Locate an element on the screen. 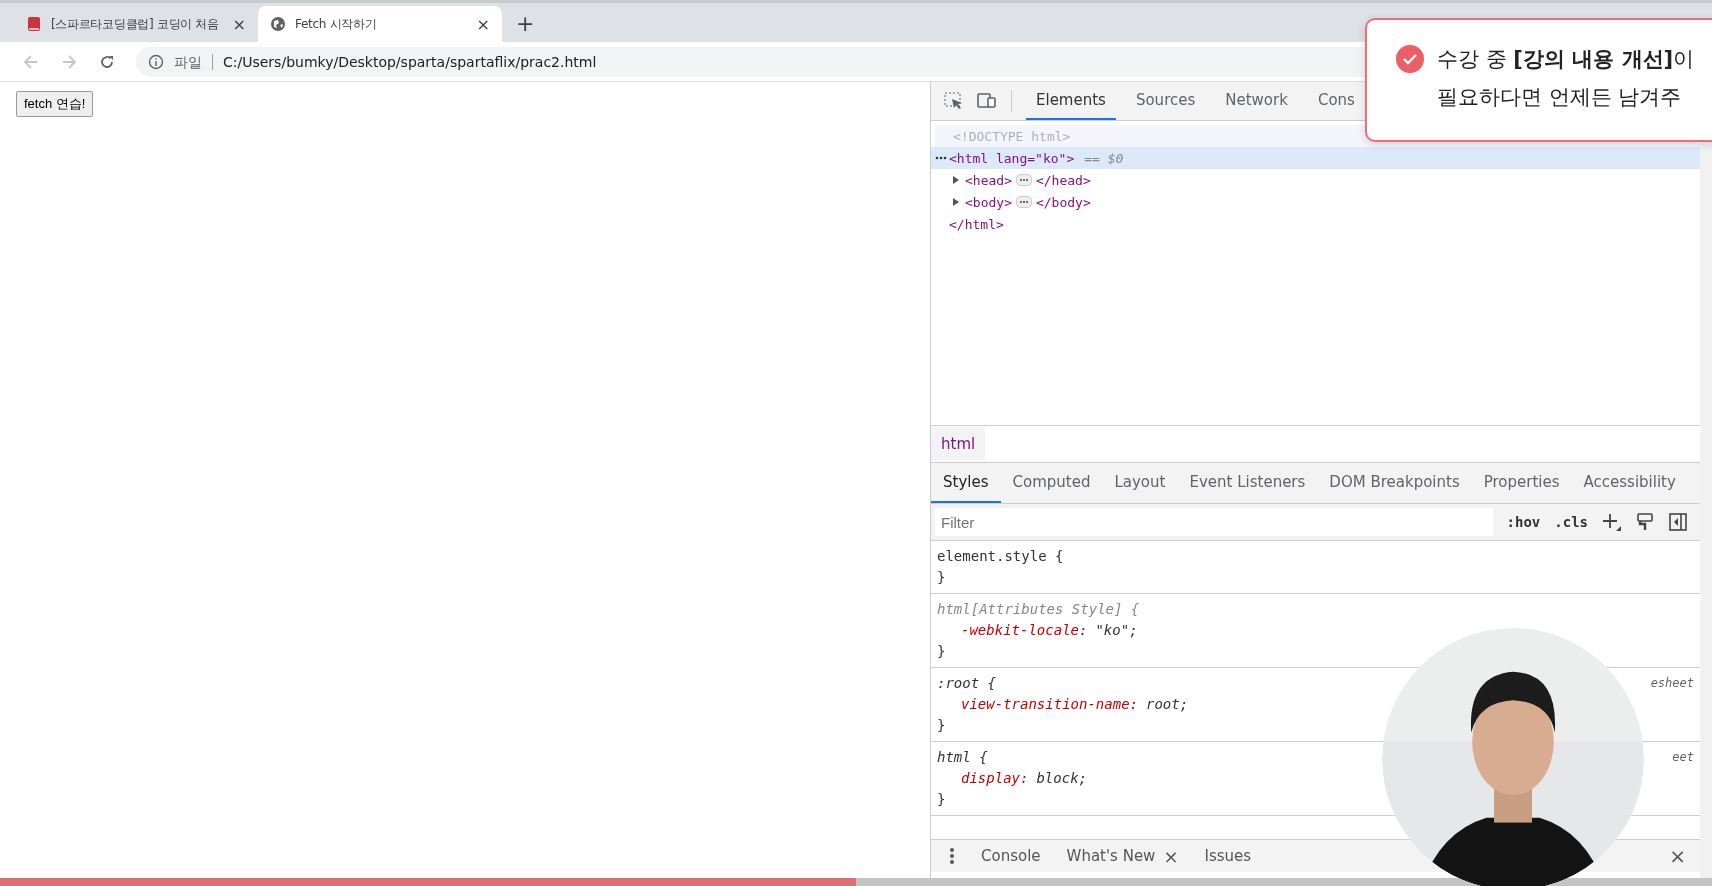  css-value: block; is located at coordinates (1061, 777).